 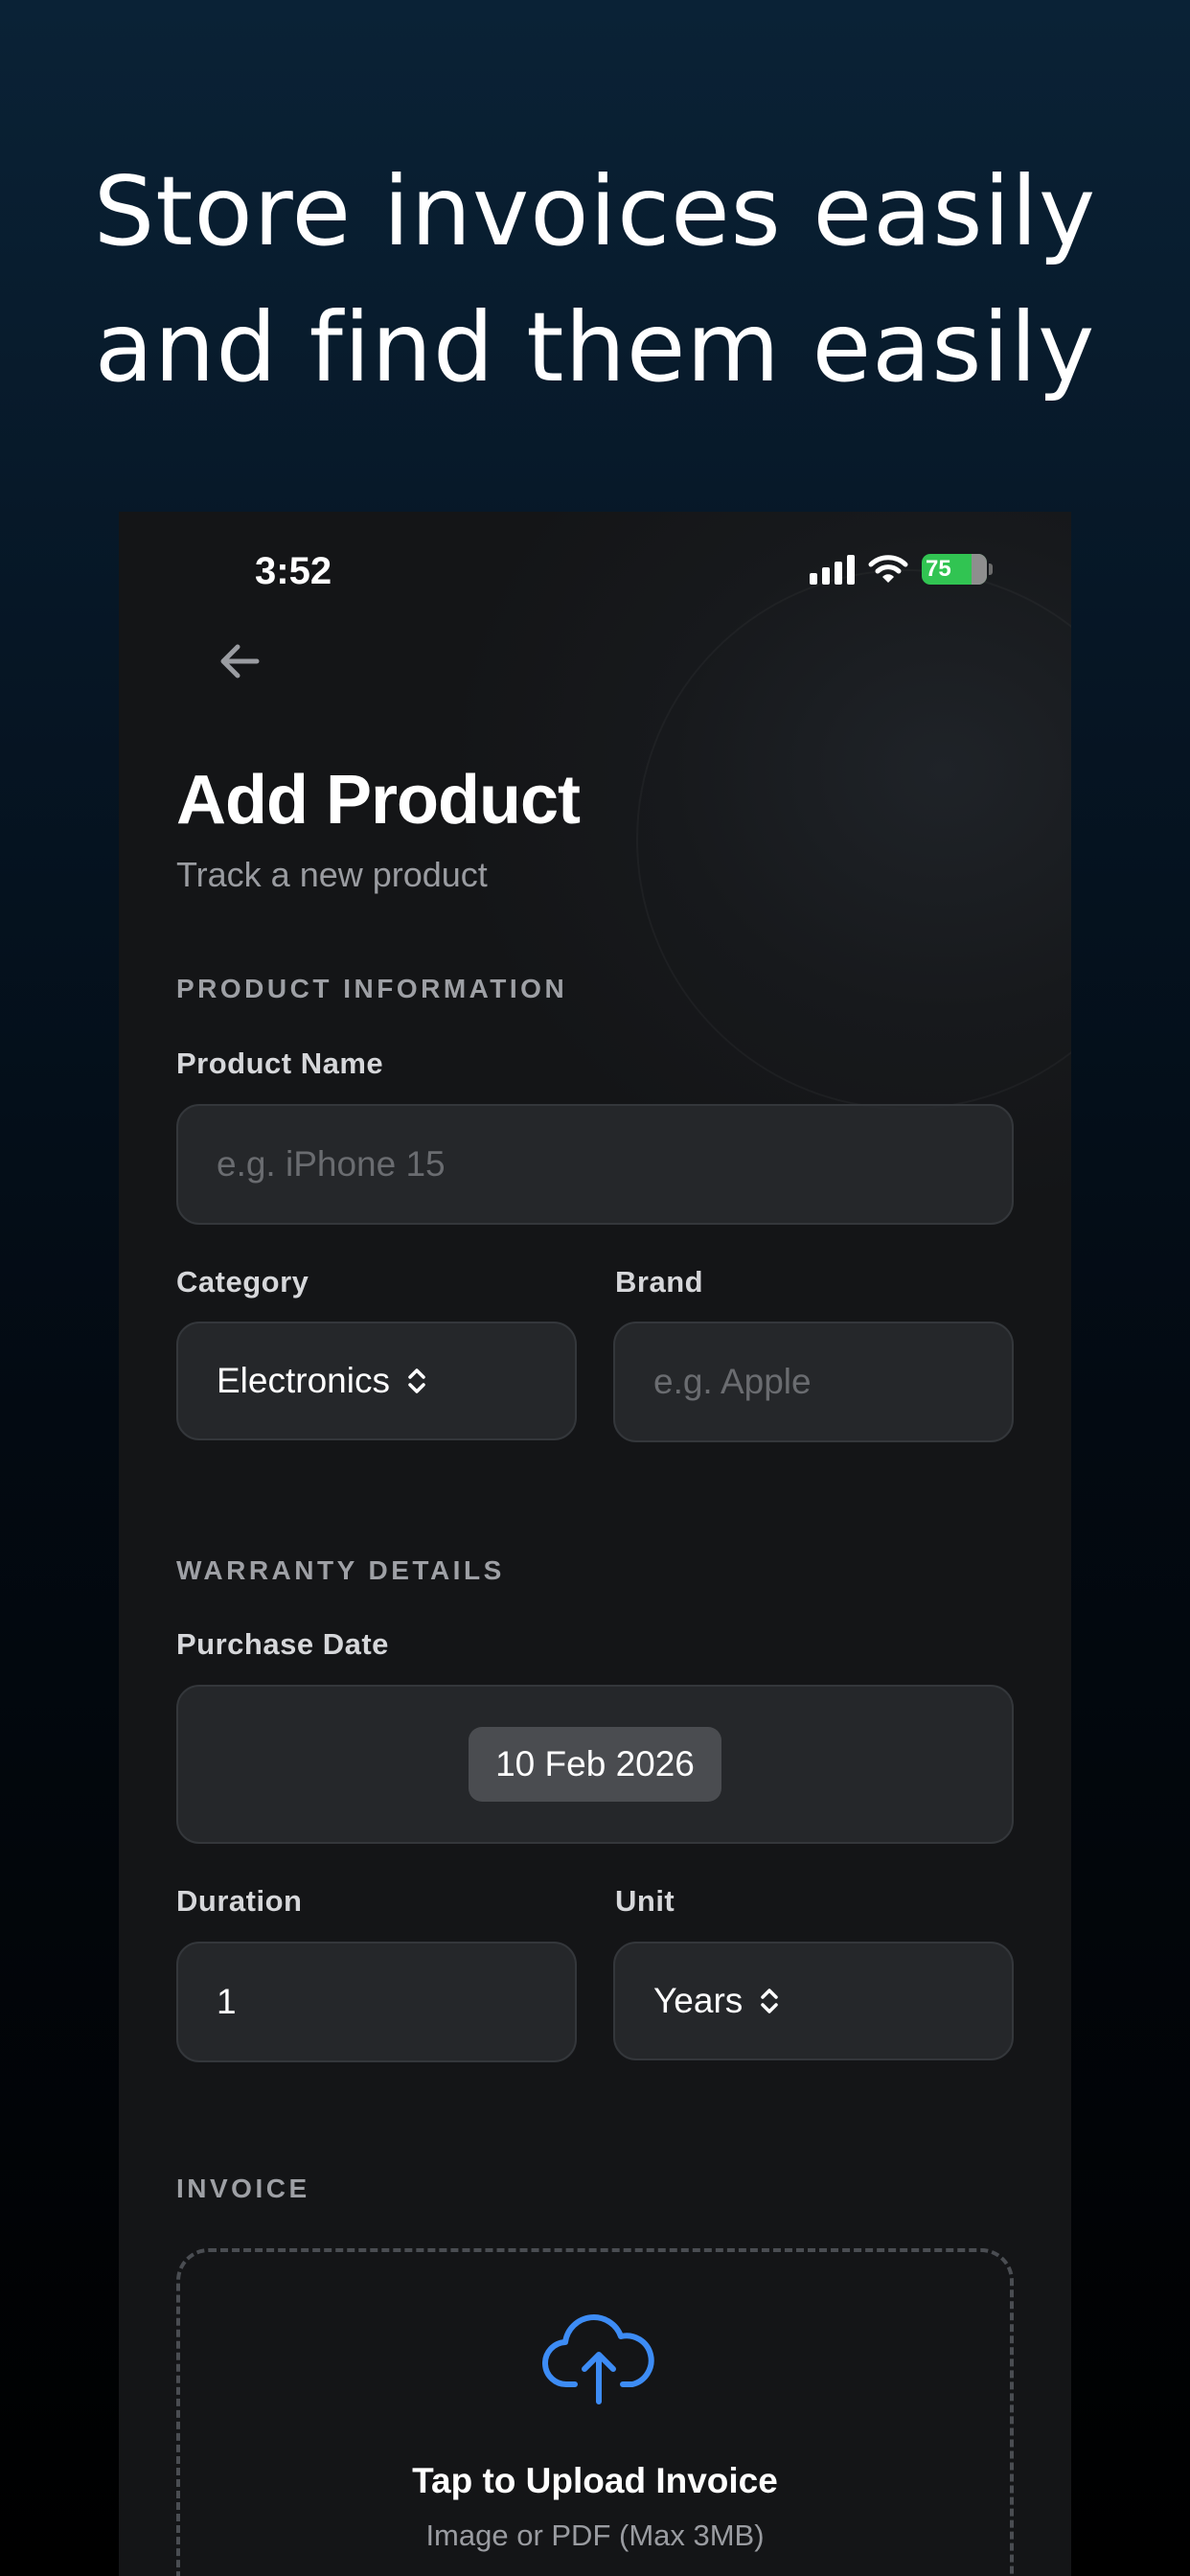 What do you see at coordinates (303, 1380) in the screenshot?
I see `category-value: Electronics` at bounding box center [303, 1380].